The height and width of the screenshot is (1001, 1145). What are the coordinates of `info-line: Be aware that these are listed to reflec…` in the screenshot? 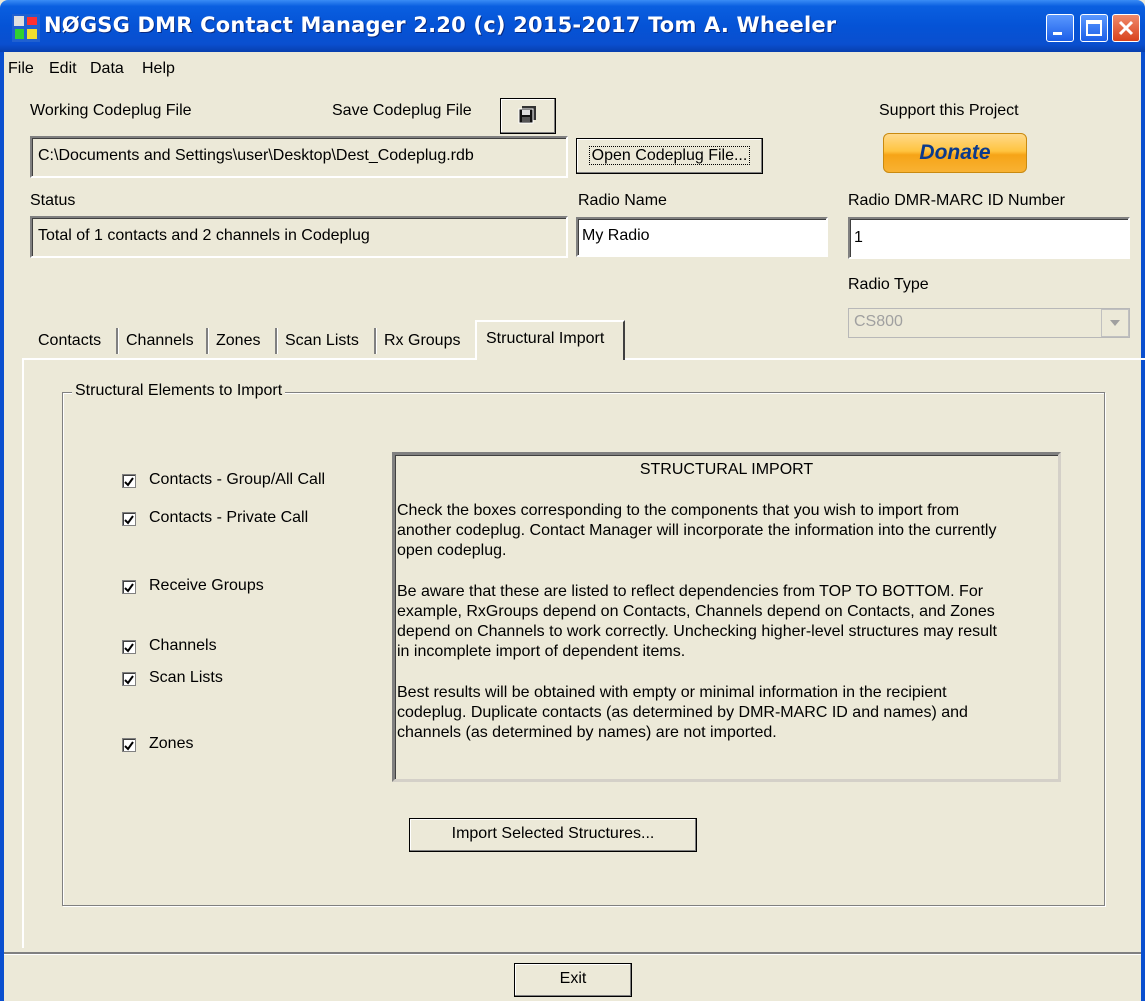 It's located at (690, 591).